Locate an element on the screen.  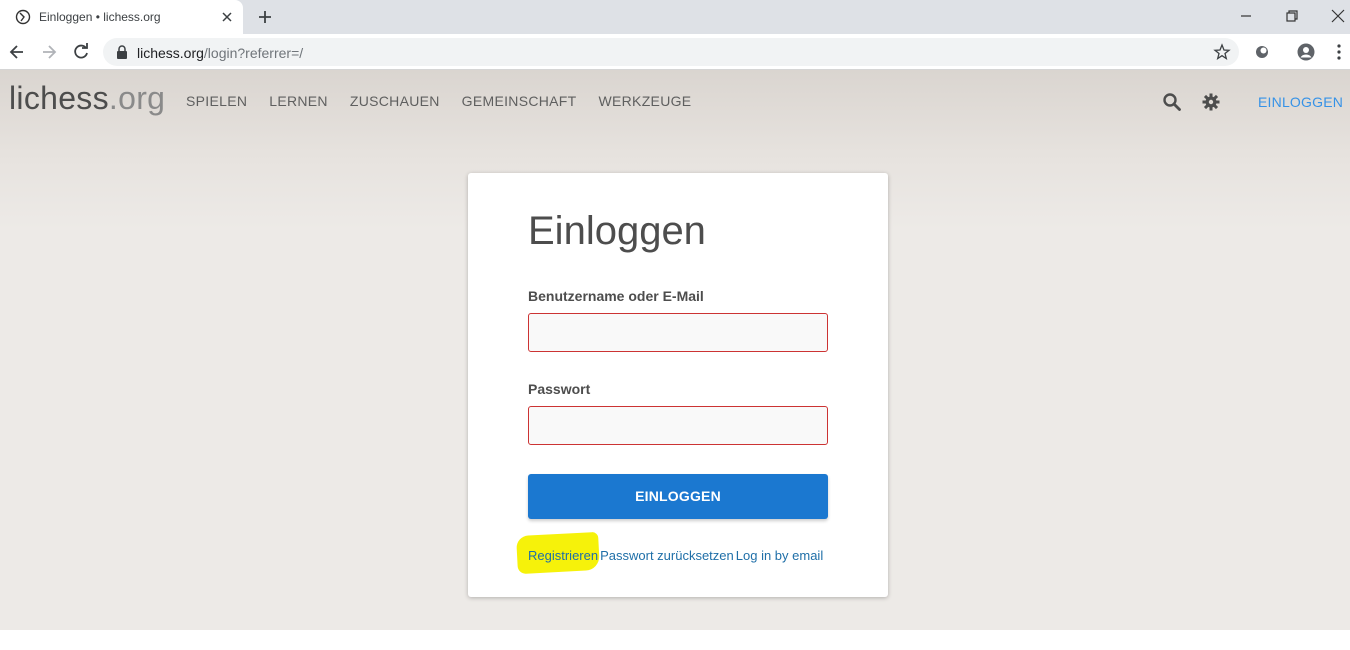
password-label: Passwort is located at coordinates (559, 389).